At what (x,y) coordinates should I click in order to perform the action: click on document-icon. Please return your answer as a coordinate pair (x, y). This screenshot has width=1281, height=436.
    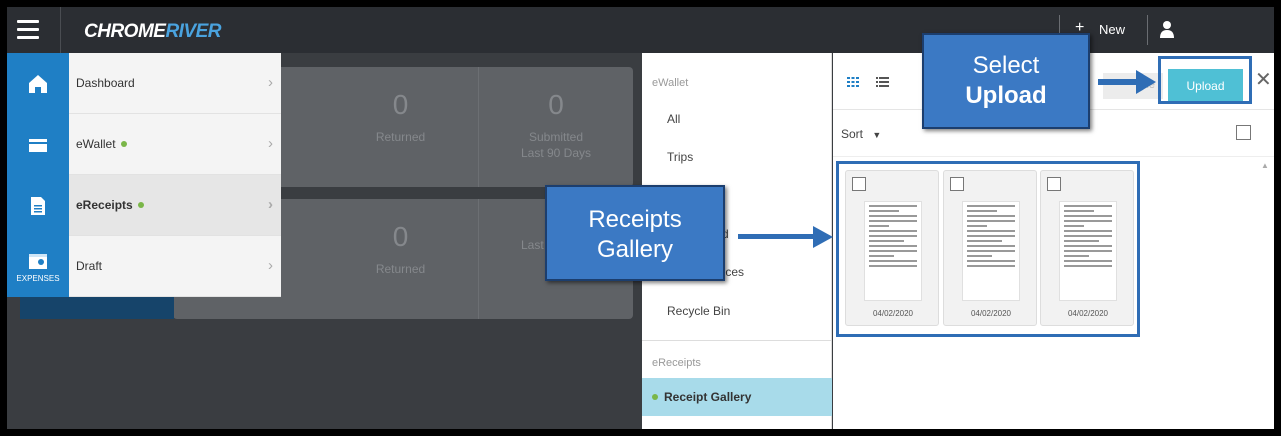
    Looking at the image, I should click on (38, 205).